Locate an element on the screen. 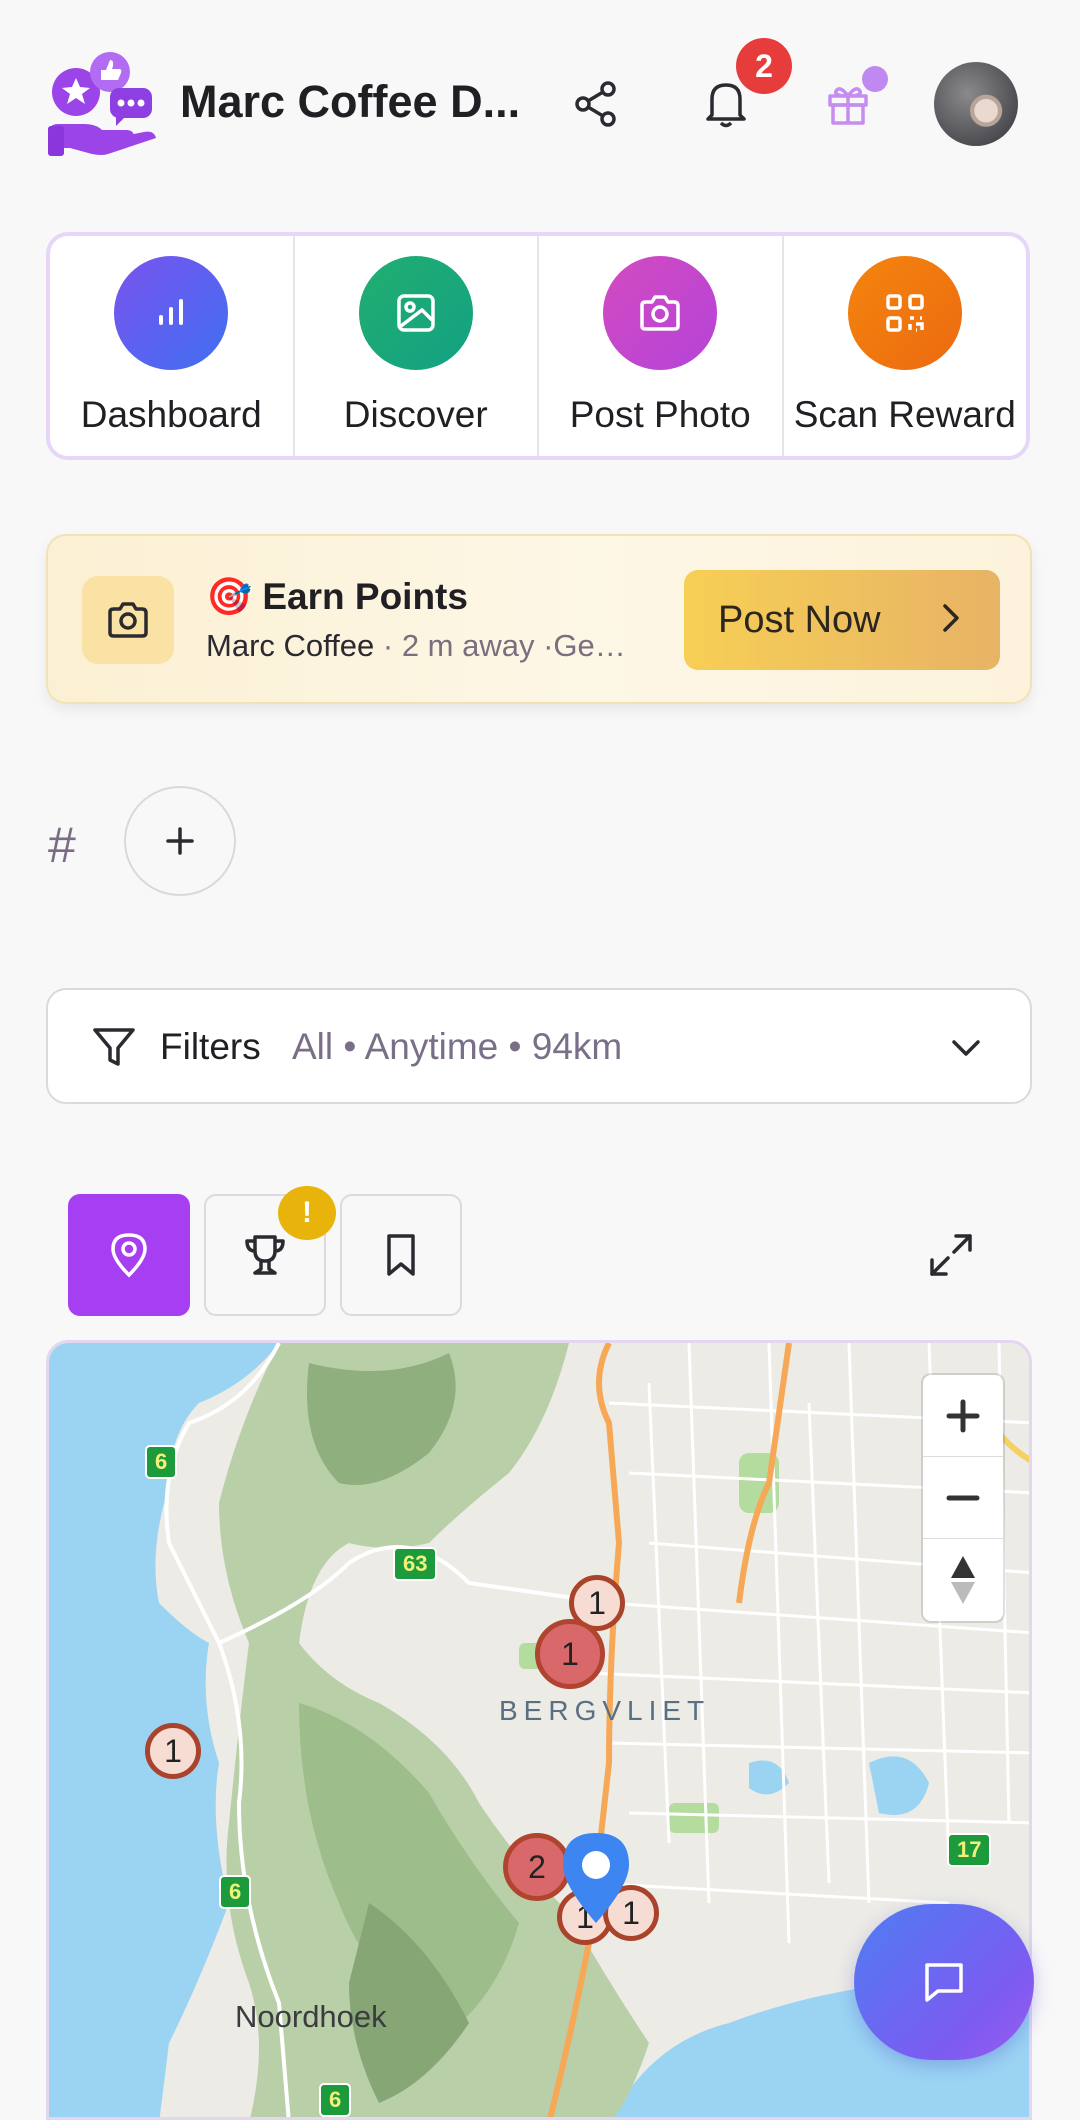 The image size is (1080, 2120). discover-button: Discover is located at coordinates (417, 346).